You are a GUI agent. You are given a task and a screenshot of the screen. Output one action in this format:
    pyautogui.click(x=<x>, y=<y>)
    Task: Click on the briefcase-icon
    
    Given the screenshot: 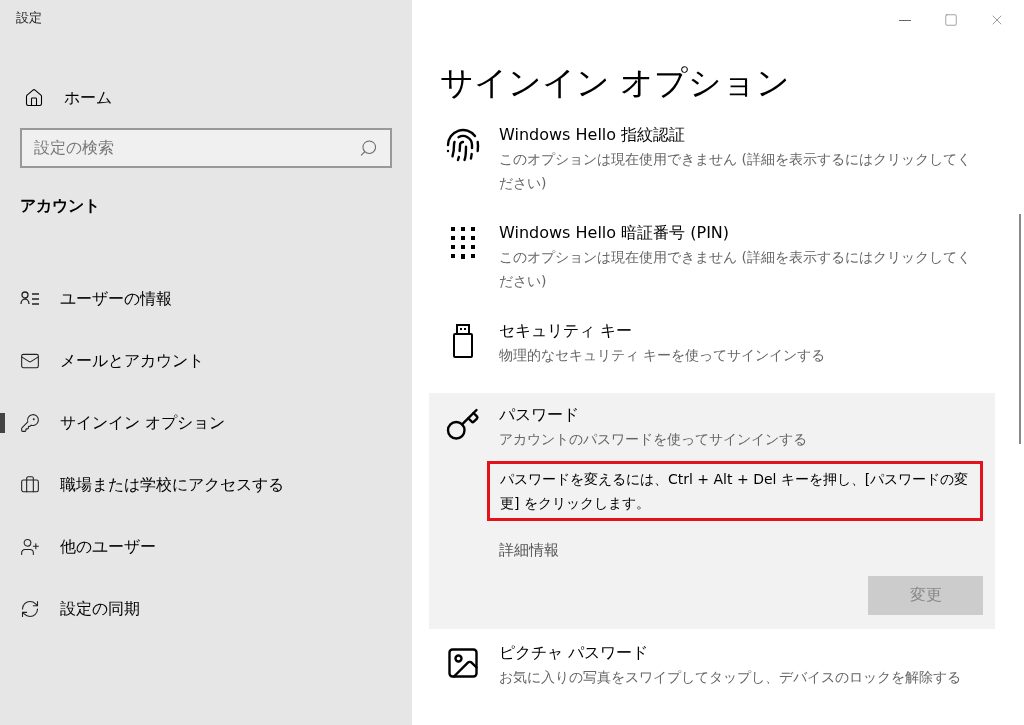 What is the action you would take?
    pyautogui.click(x=30, y=484)
    